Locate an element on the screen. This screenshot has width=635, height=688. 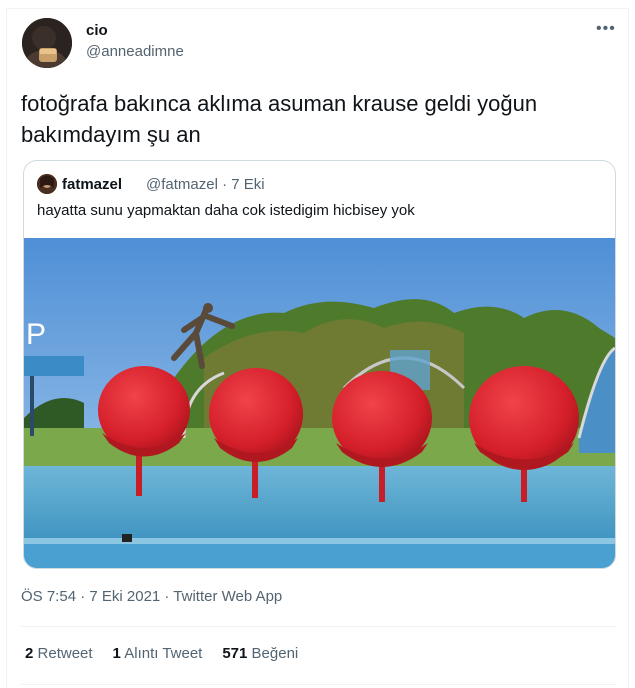
author-handle: @anneadimne is located at coordinates (135, 51).